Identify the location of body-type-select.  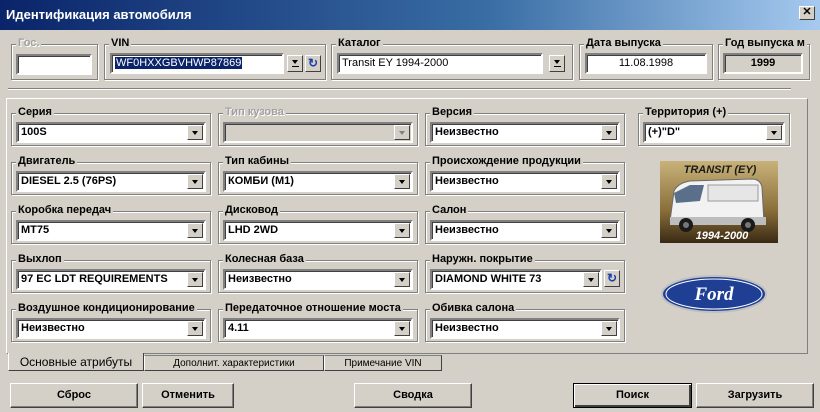
(318, 132).